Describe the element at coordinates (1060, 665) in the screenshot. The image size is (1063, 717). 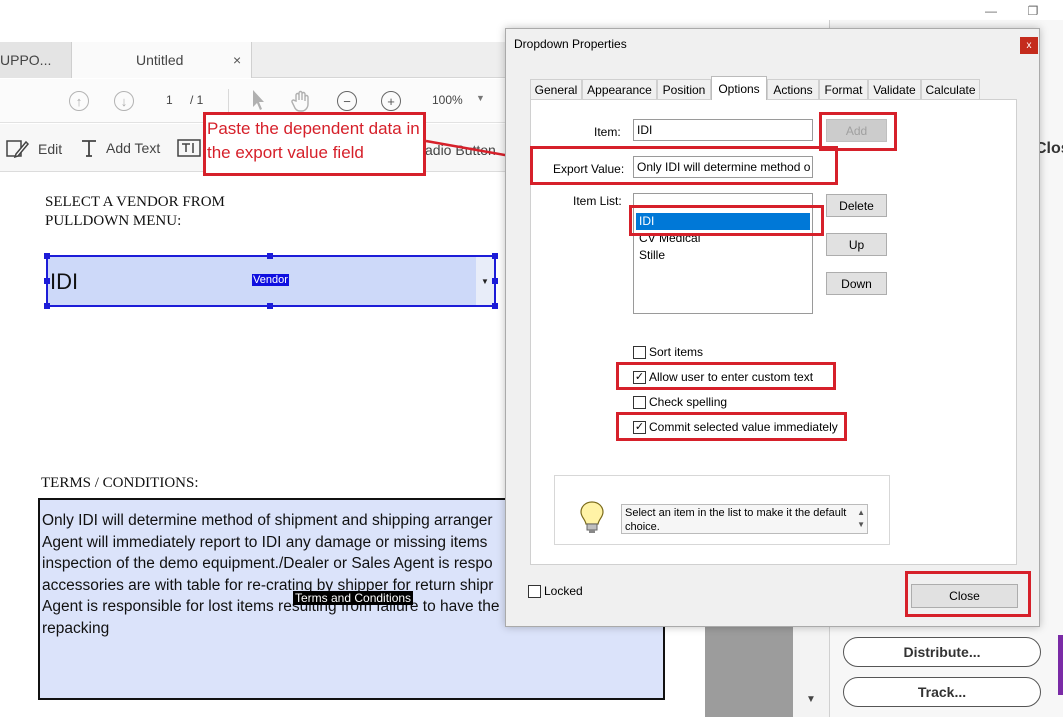
I see `accent-bar` at that location.